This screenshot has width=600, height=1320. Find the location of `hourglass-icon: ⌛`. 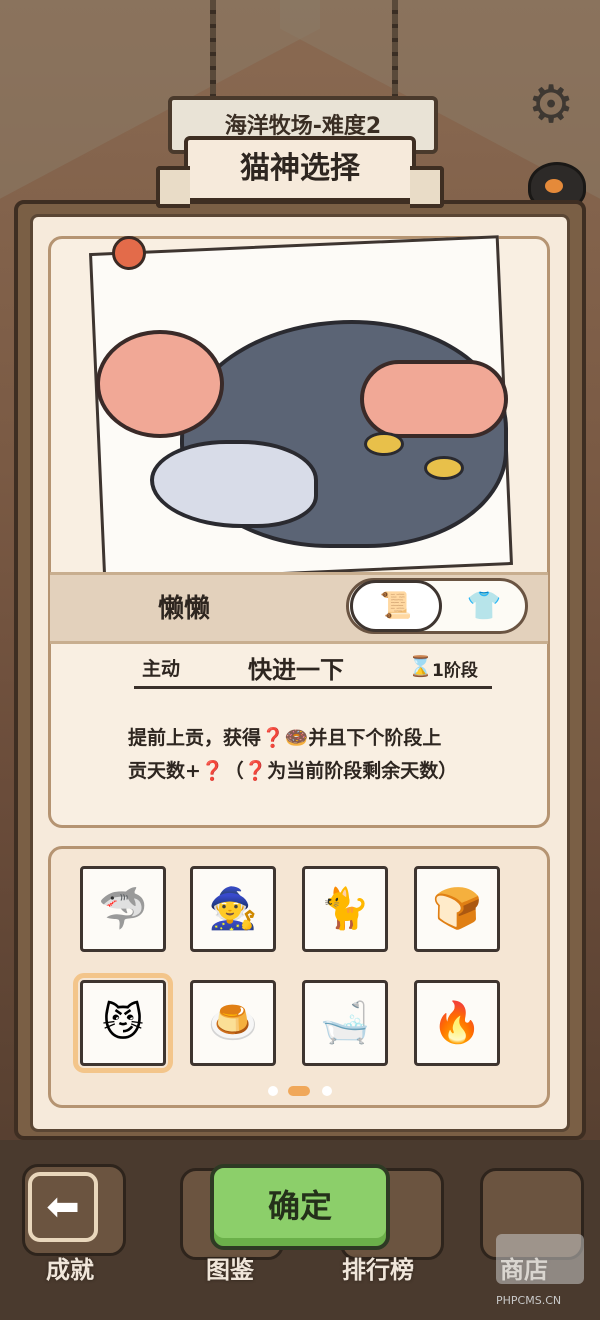

hourglass-icon: ⌛ is located at coordinates (420, 666).